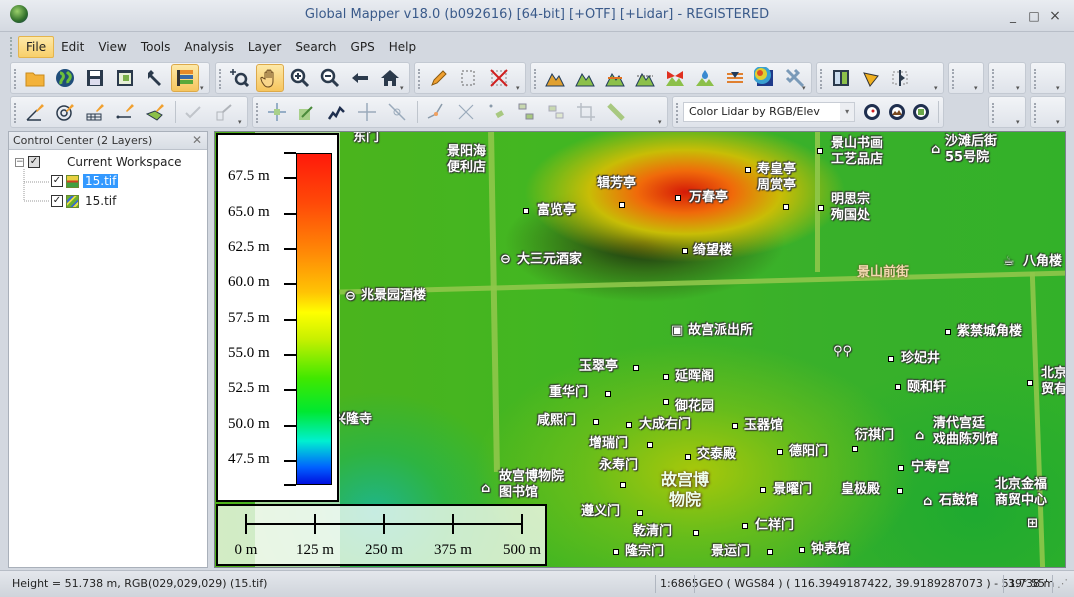 The image size is (1074, 597). I want to click on volume-button, so click(645, 78).